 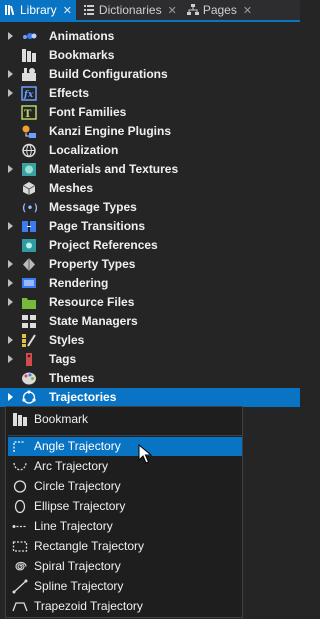 I want to click on tree-item-materials-and-textures: Materials and Textures, so click(x=150, y=169).